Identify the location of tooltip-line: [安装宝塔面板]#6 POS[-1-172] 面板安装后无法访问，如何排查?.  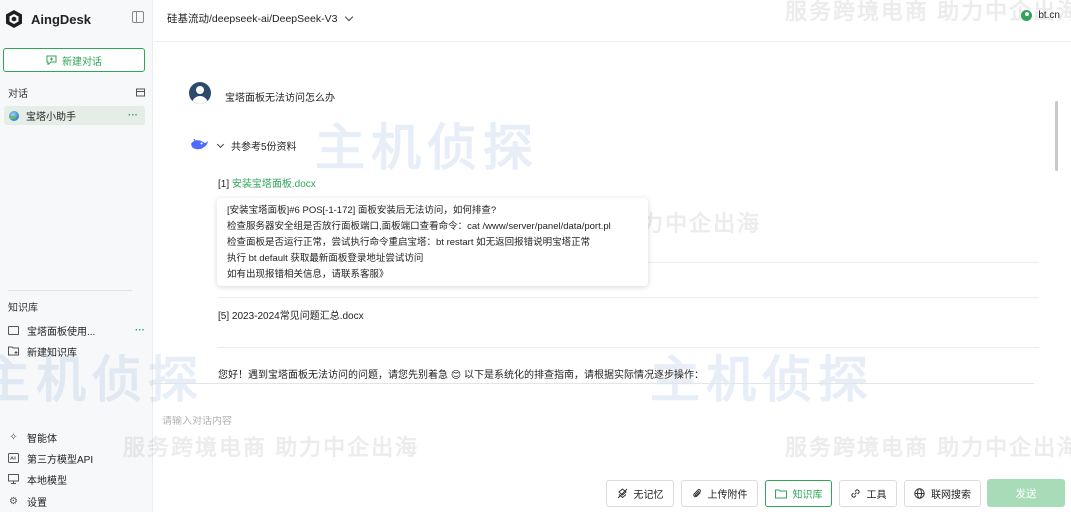
(362, 210).